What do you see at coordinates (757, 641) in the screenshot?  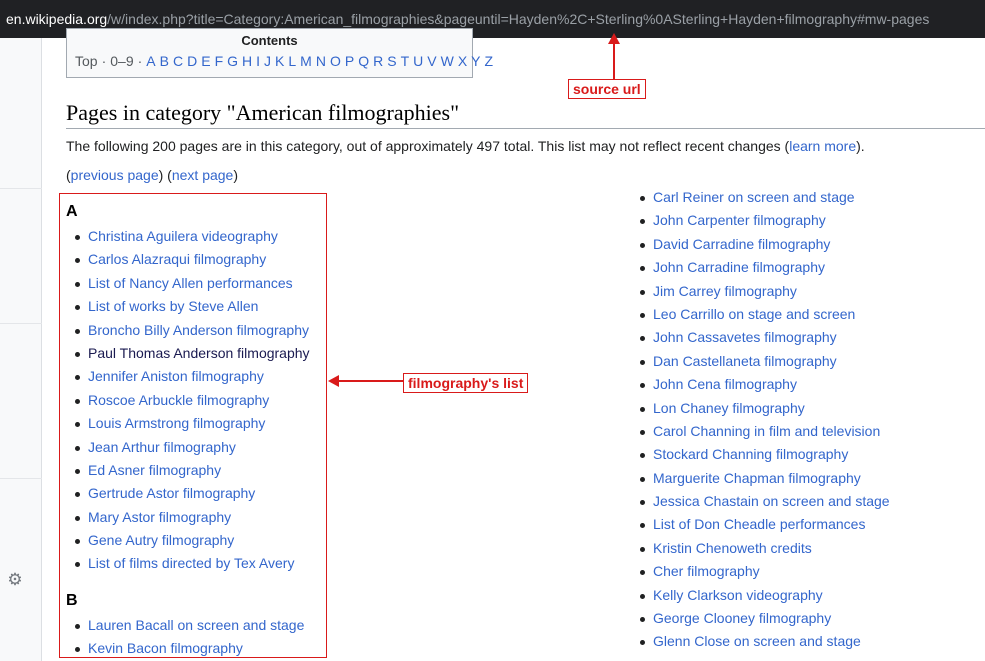 I see `filmography-link: Glenn Close on screen and stage` at bounding box center [757, 641].